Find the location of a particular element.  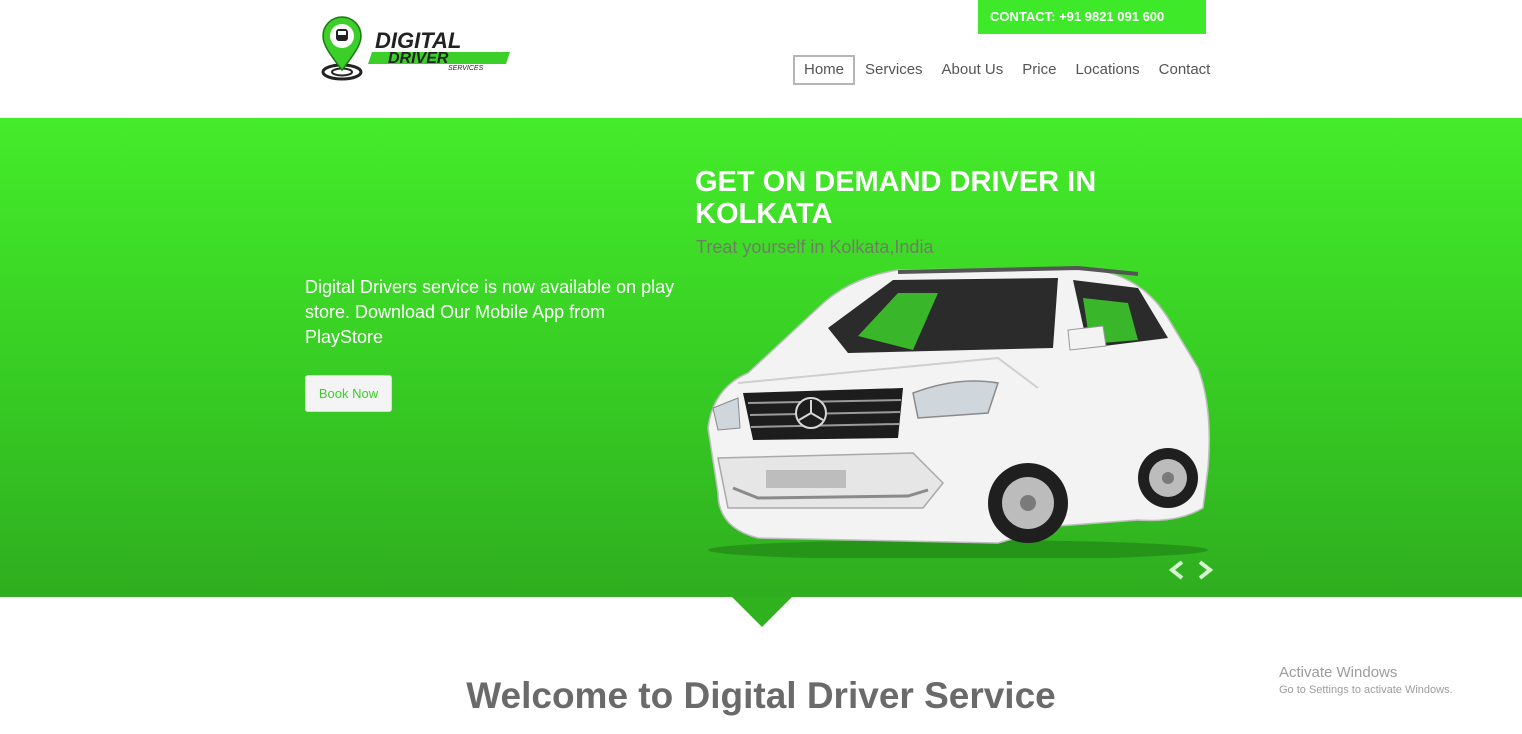

digital-driver-logo: DIGITAL DRIVER SERVICES is located at coordinates (420, 49).